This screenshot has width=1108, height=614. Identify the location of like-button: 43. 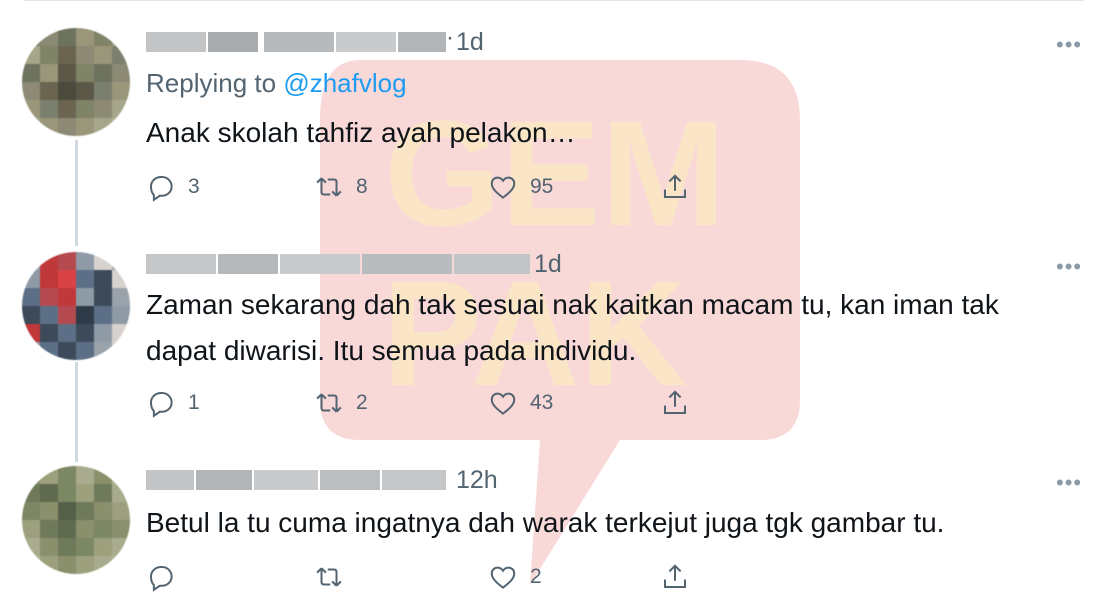
(520, 403).